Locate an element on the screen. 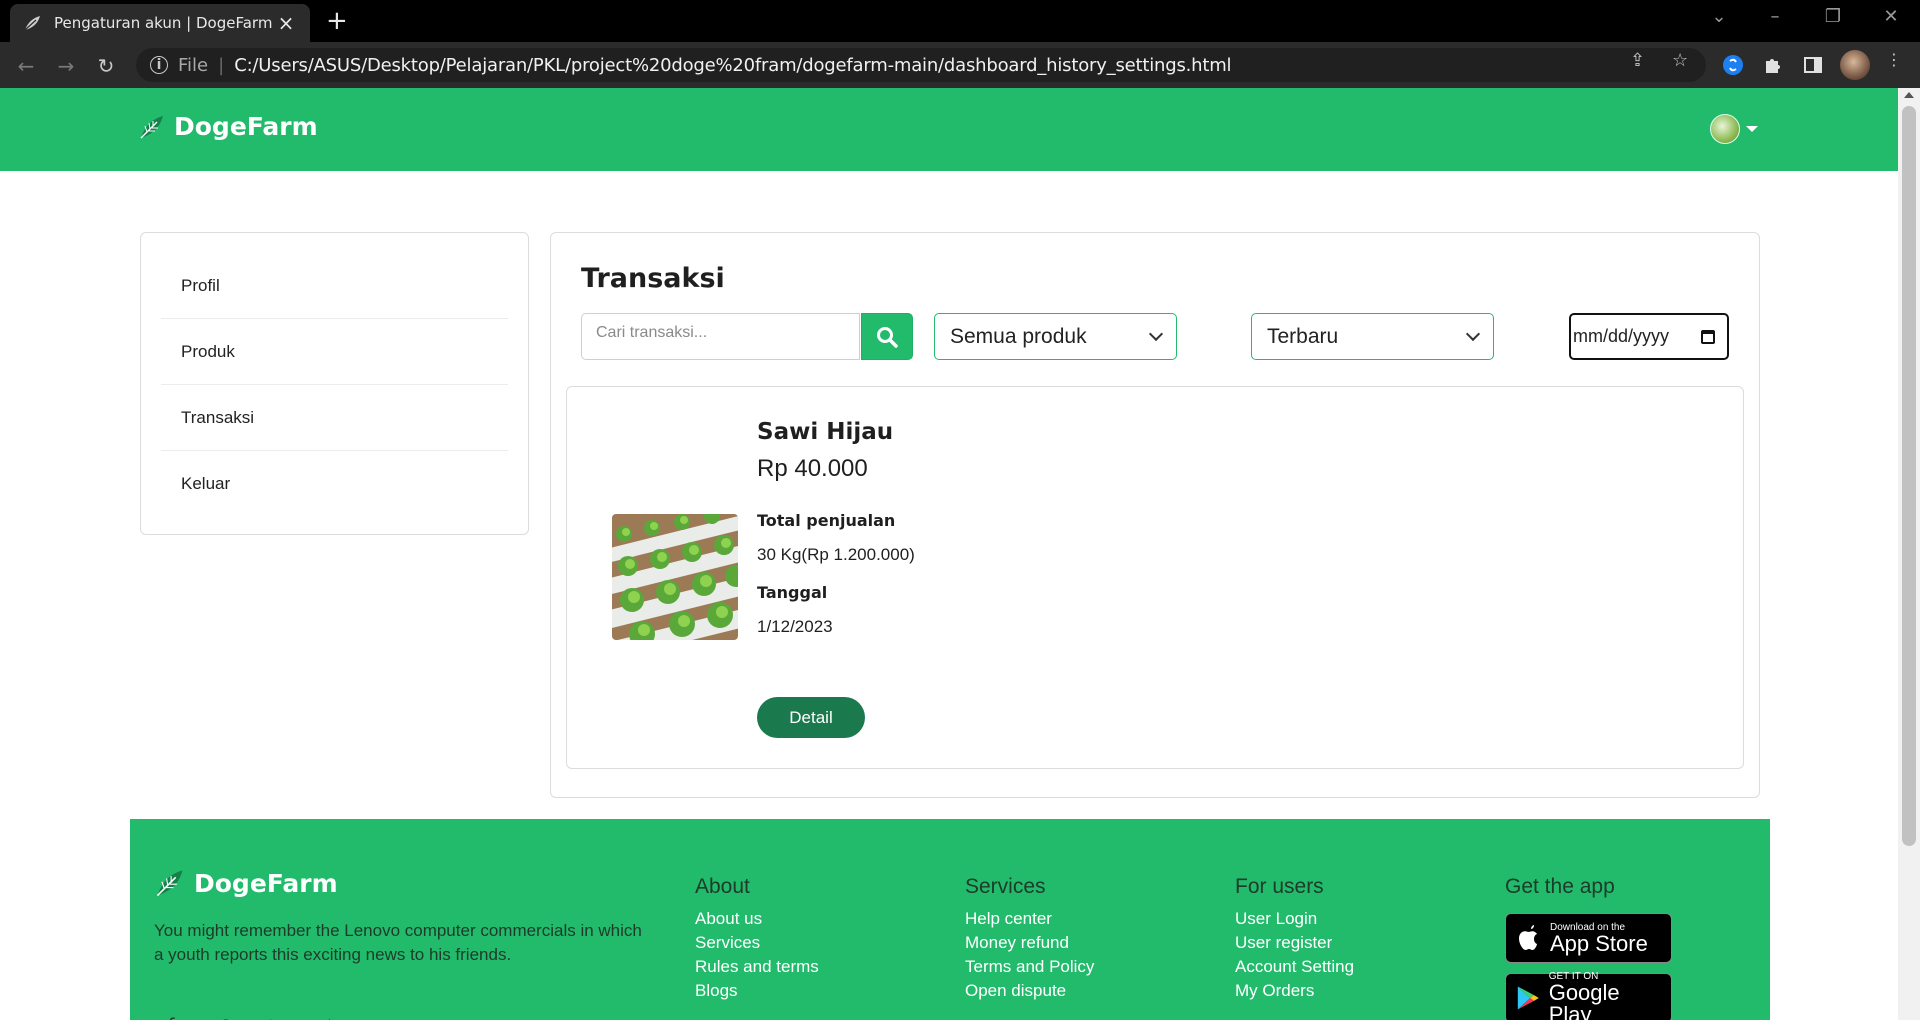 Image resolution: width=1920 pixels, height=1020 pixels. footer-heading: Get the app is located at coordinates (1560, 886).